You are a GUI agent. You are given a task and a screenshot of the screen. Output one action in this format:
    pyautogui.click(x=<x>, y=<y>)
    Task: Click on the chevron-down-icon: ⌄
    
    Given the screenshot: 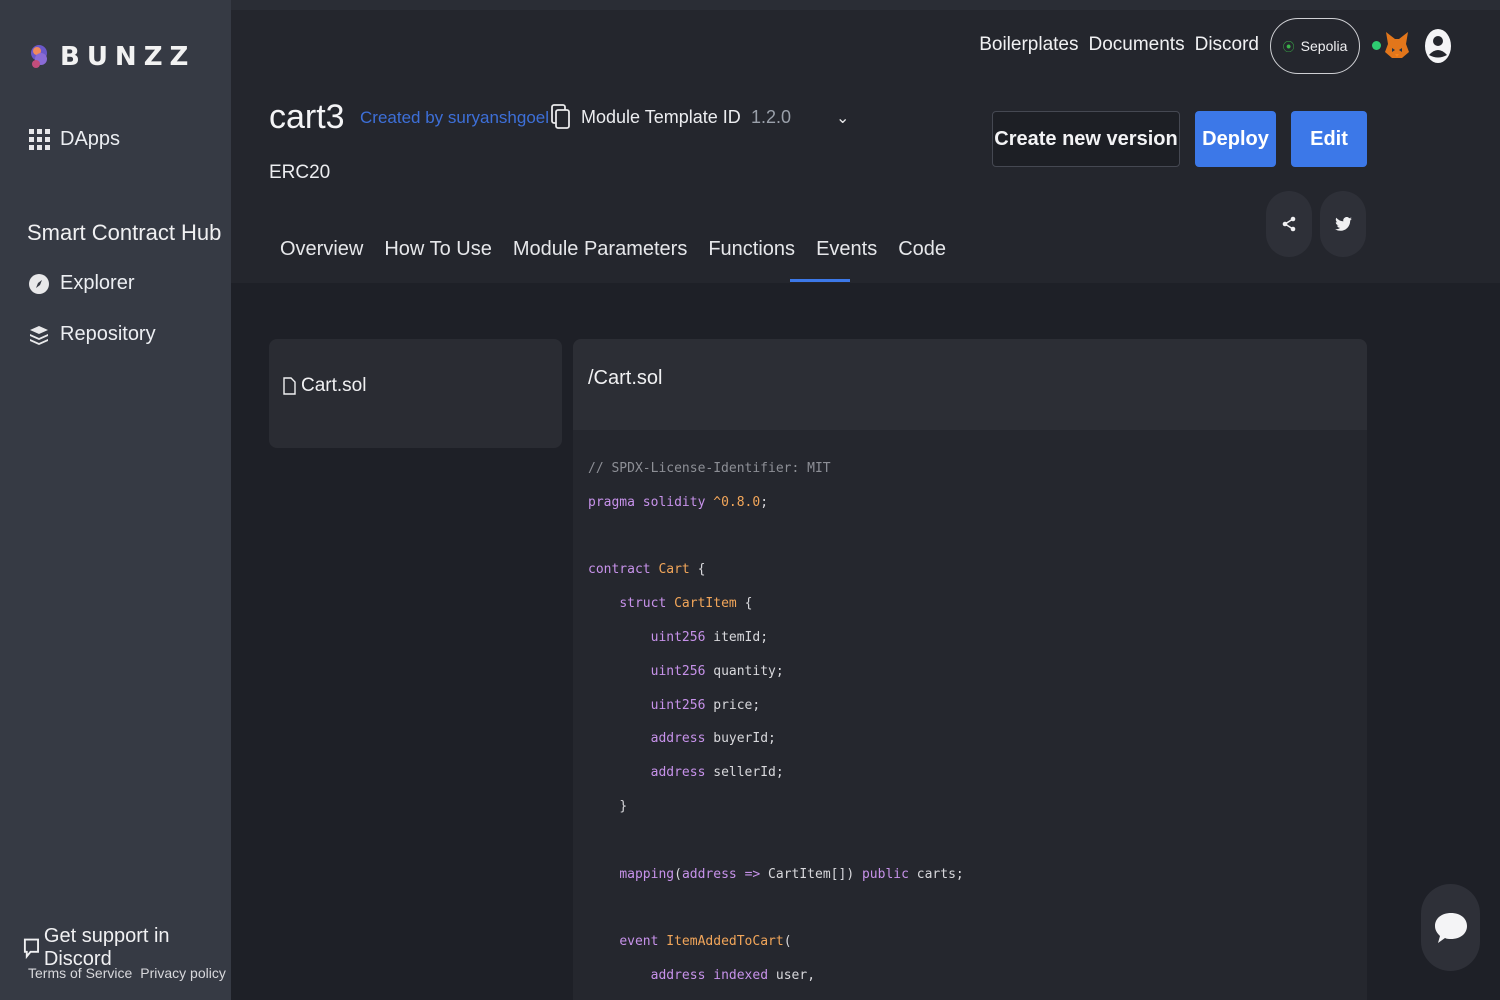 What is the action you would take?
    pyautogui.click(x=842, y=118)
    